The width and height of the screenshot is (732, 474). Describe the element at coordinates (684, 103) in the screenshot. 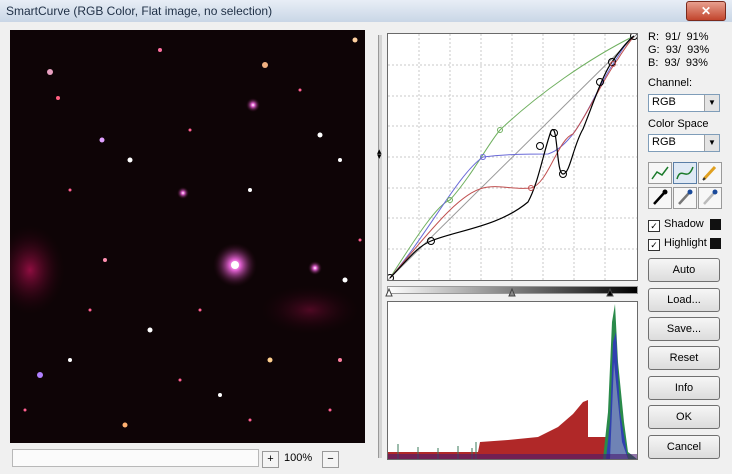

I see `channel-select: RGB ▼` at that location.